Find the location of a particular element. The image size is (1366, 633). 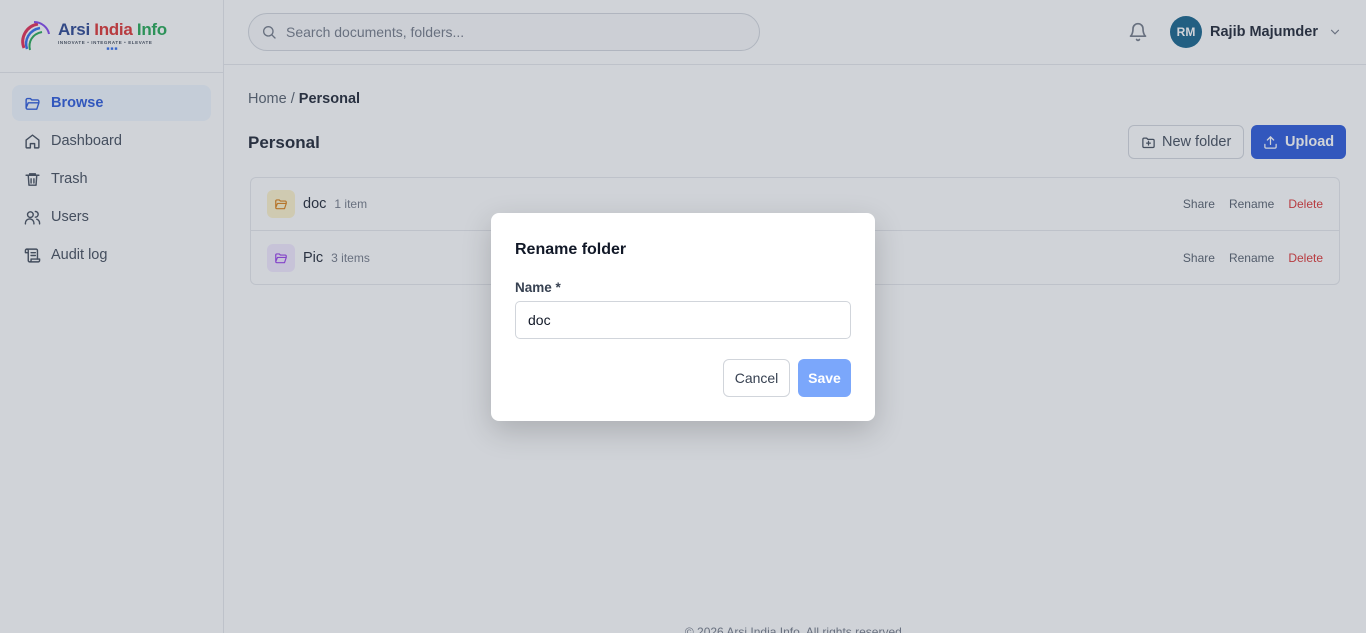

save-button: Save is located at coordinates (824, 378).